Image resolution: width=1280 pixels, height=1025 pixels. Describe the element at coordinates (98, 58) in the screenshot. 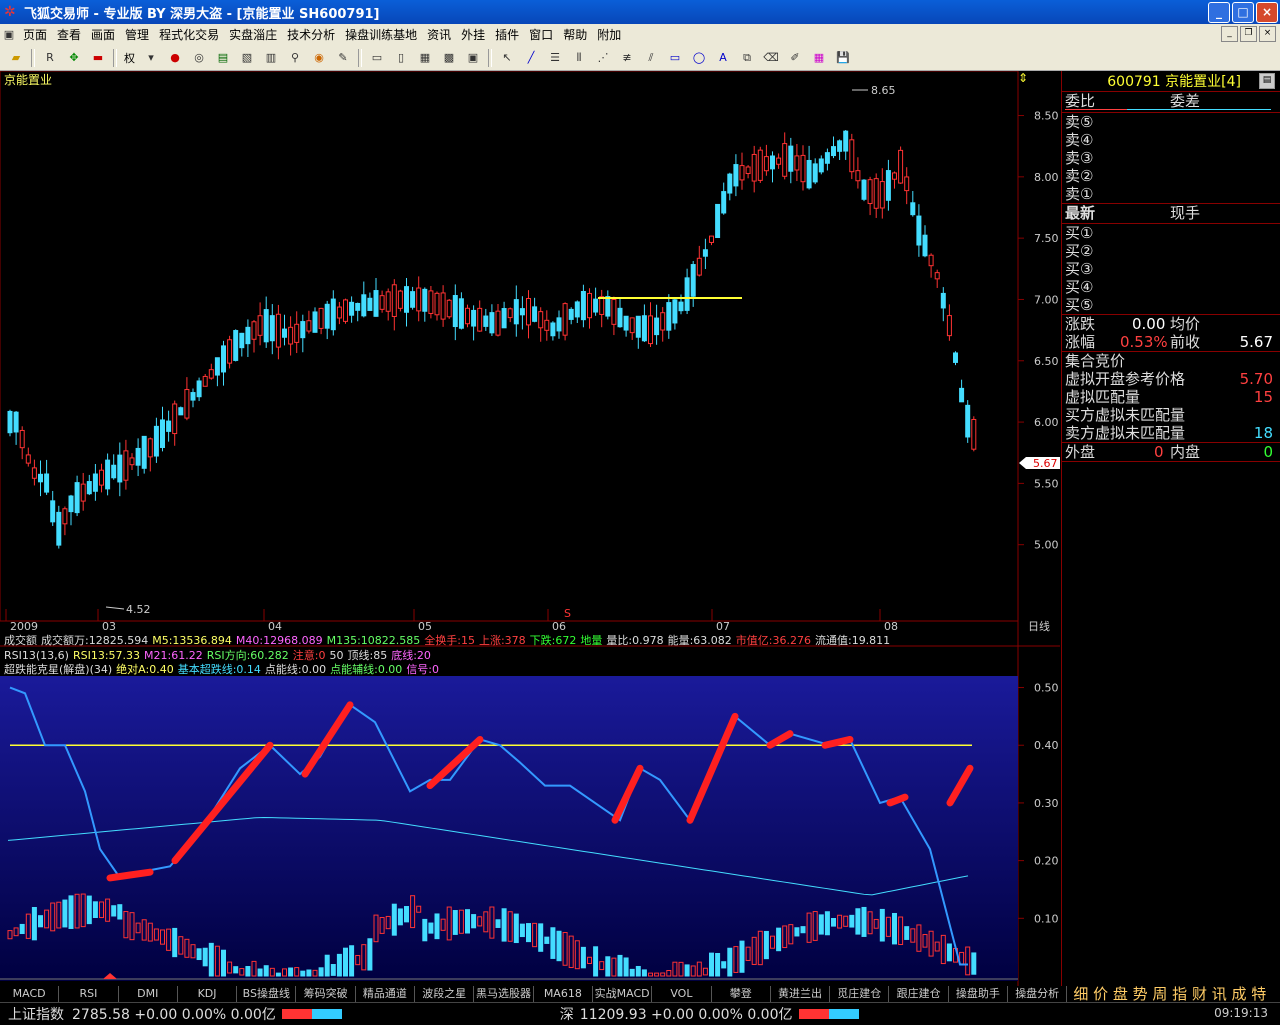

I see `delete-icon: ▬` at that location.